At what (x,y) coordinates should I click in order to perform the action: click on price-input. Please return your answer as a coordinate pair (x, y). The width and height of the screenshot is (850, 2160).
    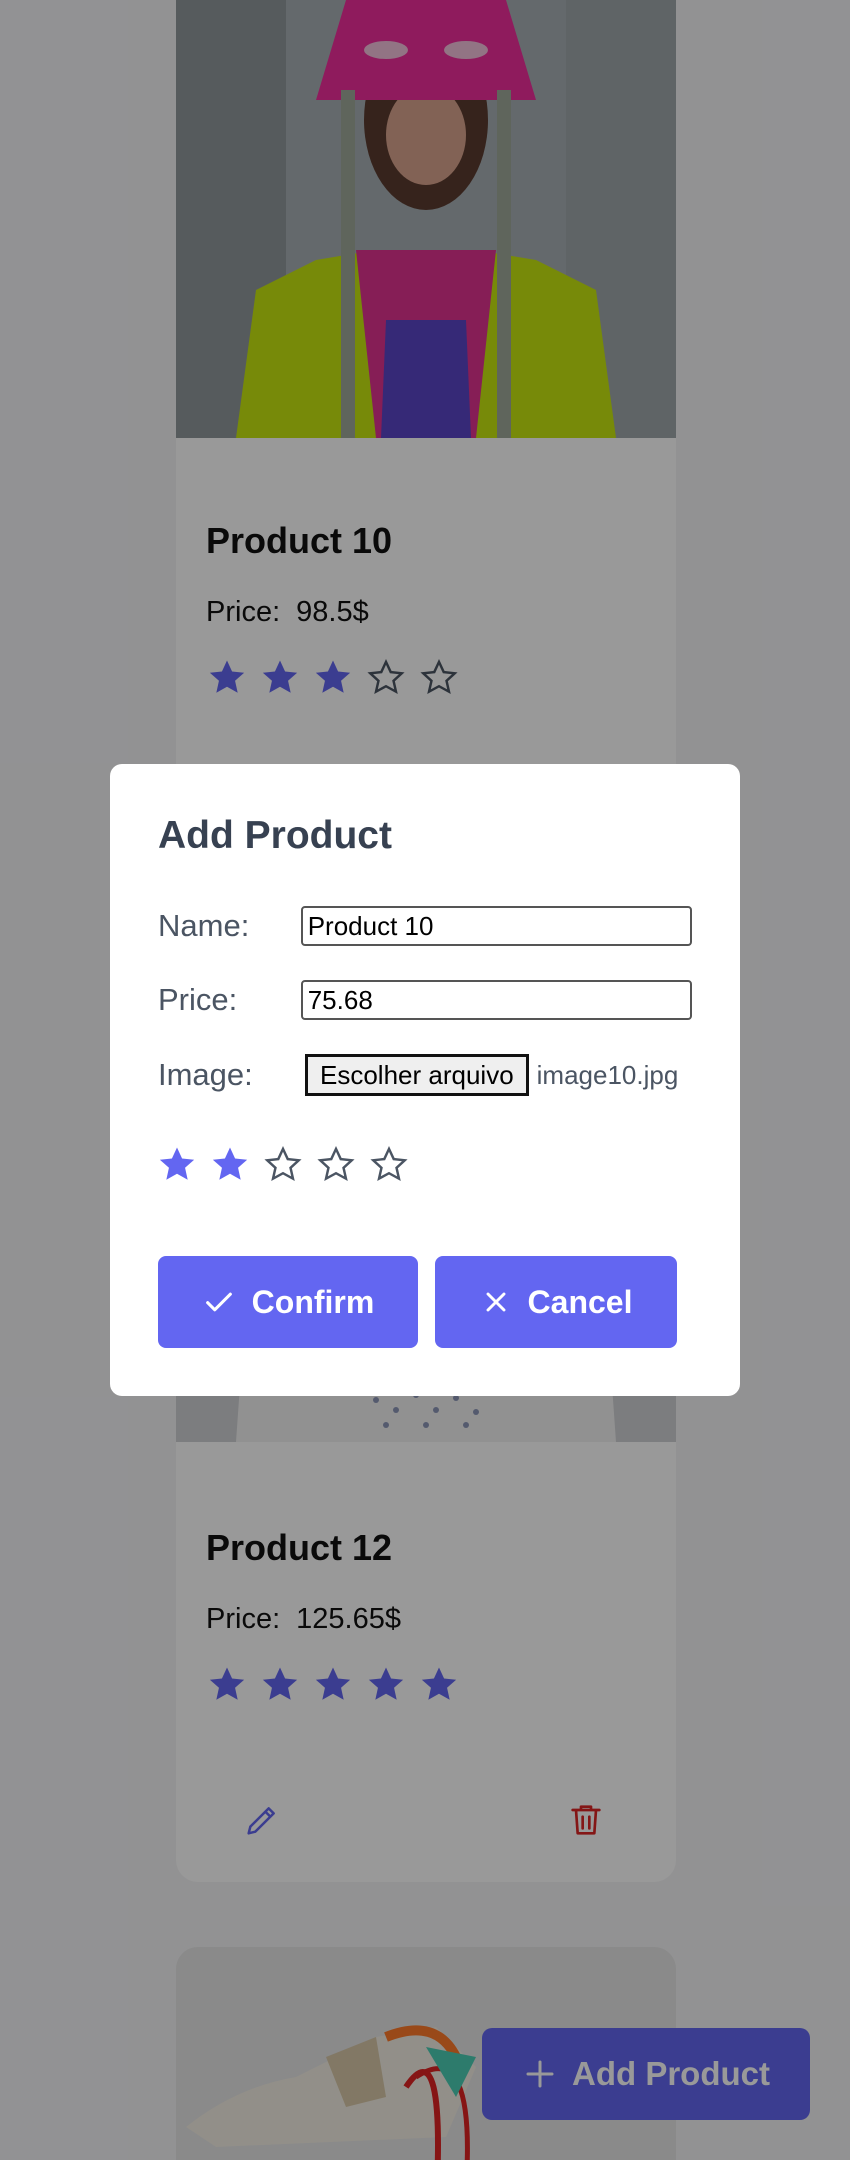
    Looking at the image, I should click on (496, 1000).